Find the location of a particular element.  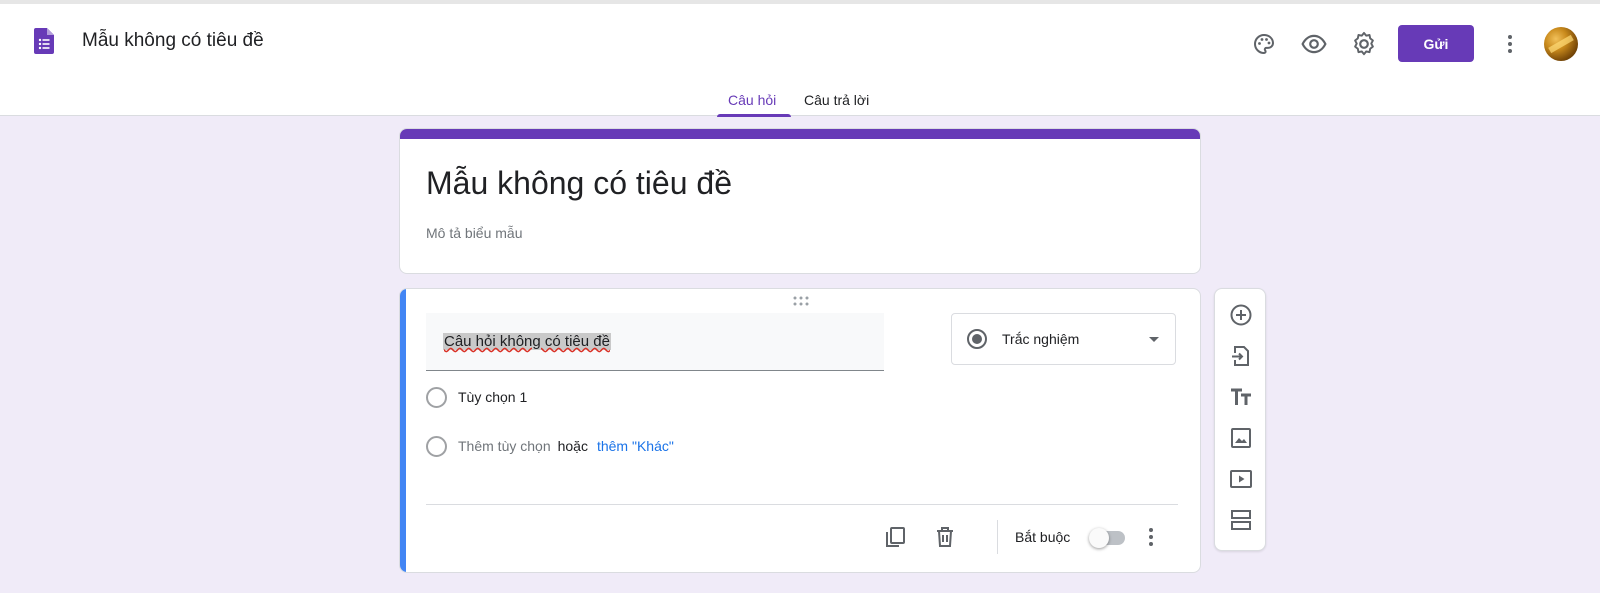

add-option-link: Thêm tùy chọn is located at coordinates (504, 446).